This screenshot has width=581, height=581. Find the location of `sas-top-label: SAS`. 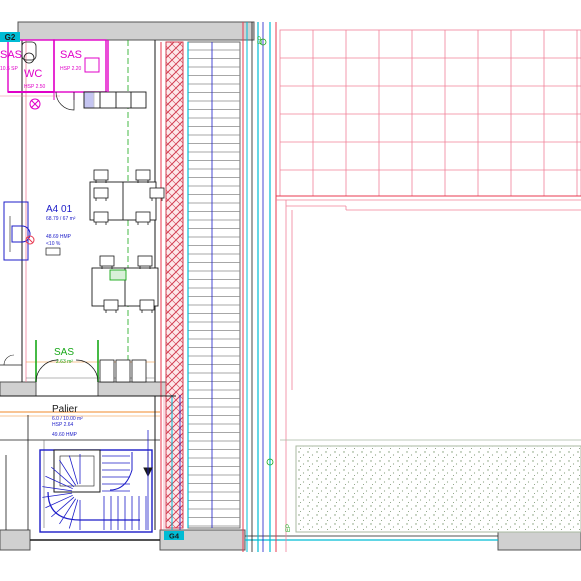

sas-top-label: SAS is located at coordinates (71, 55).